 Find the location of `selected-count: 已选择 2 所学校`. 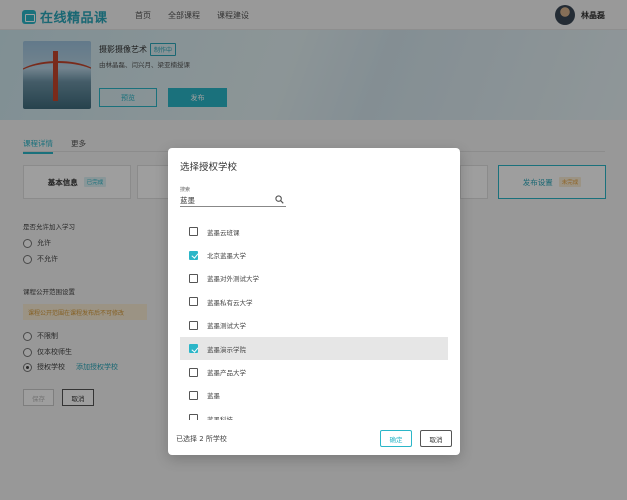

selected-count: 已选择 2 所学校 is located at coordinates (201, 439).